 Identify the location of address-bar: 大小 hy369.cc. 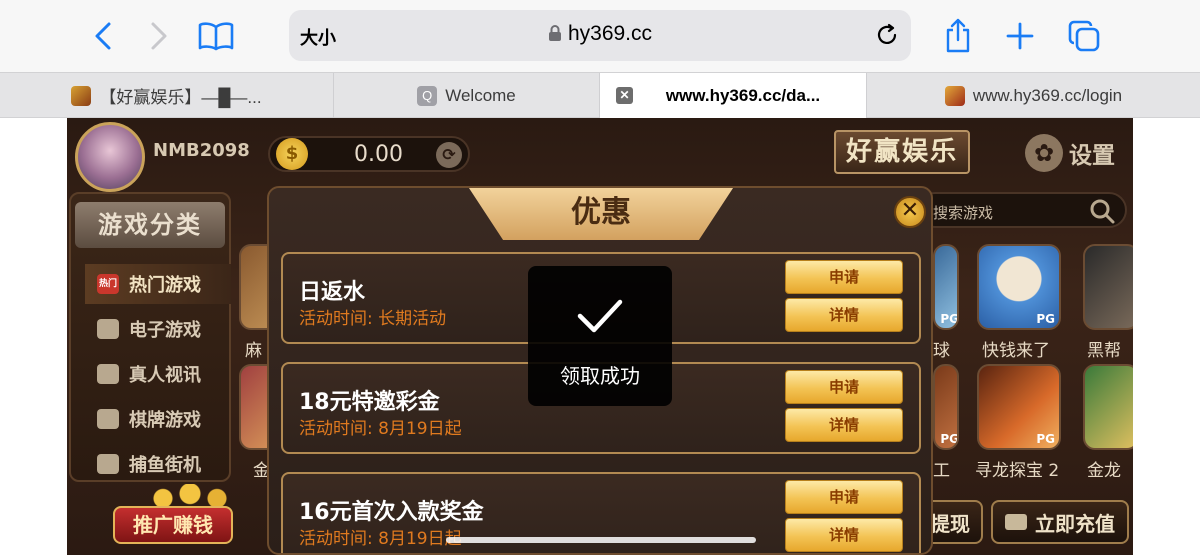
(600, 35).